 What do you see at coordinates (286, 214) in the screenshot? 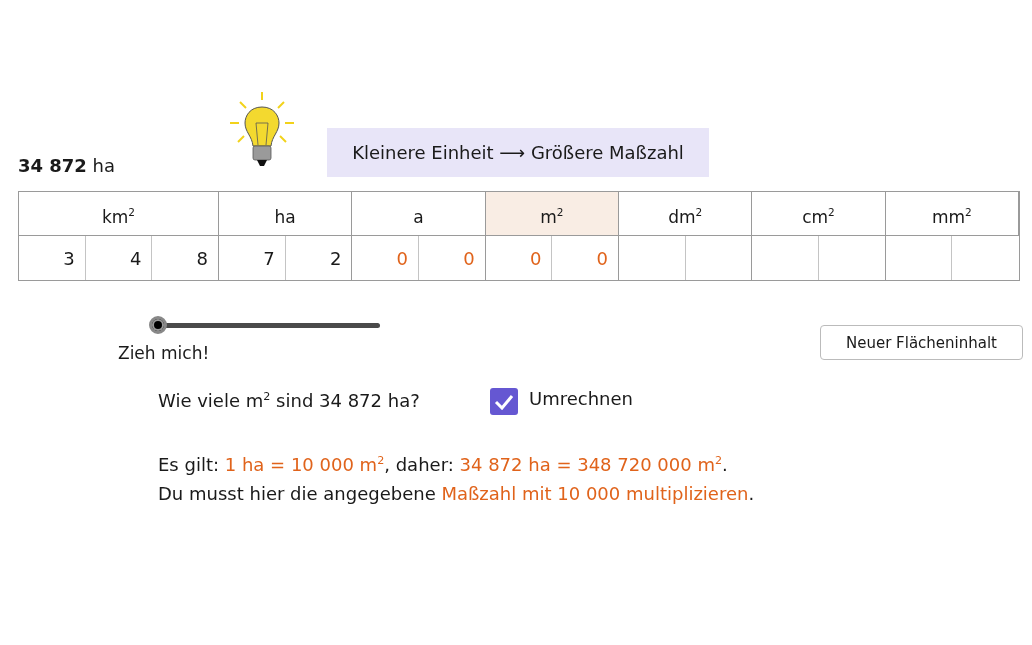
I see `unit-header: ha` at bounding box center [286, 214].